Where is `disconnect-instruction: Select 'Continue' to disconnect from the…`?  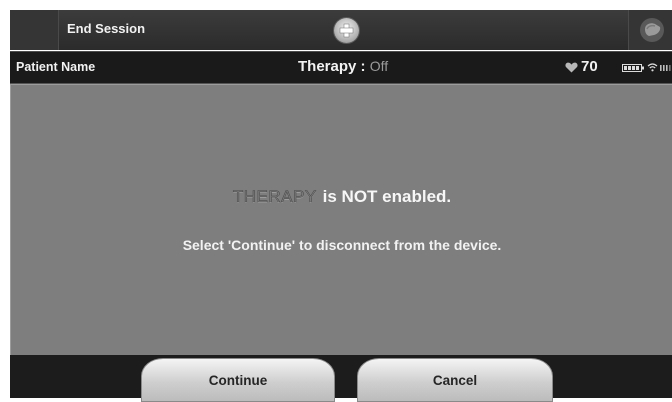
disconnect-instruction: Select 'Continue' to disconnect from the… is located at coordinates (342, 245).